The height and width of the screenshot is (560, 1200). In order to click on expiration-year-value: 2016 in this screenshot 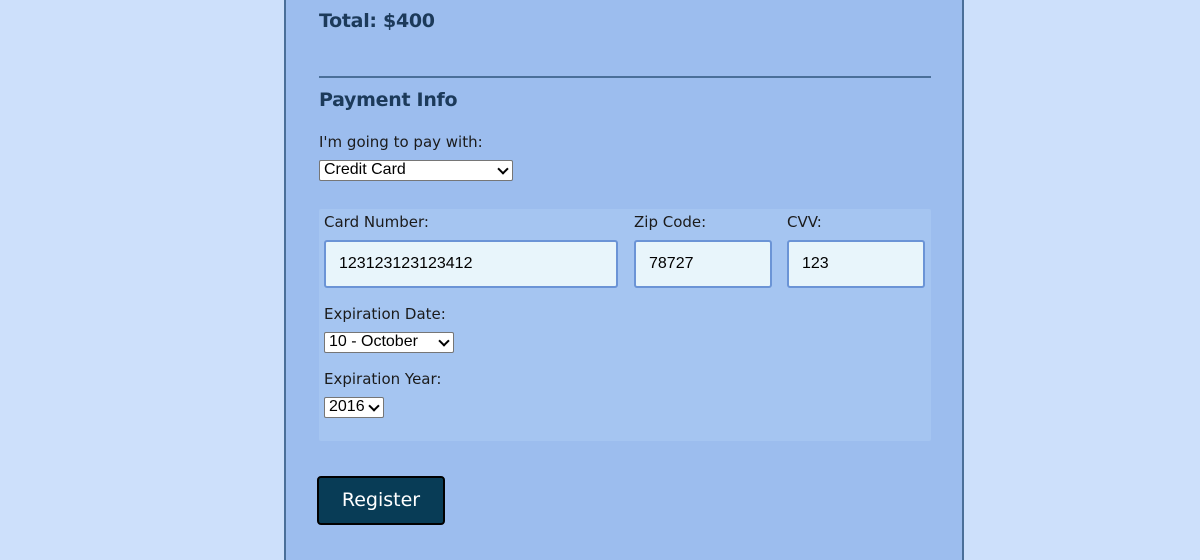, I will do `click(347, 406)`.